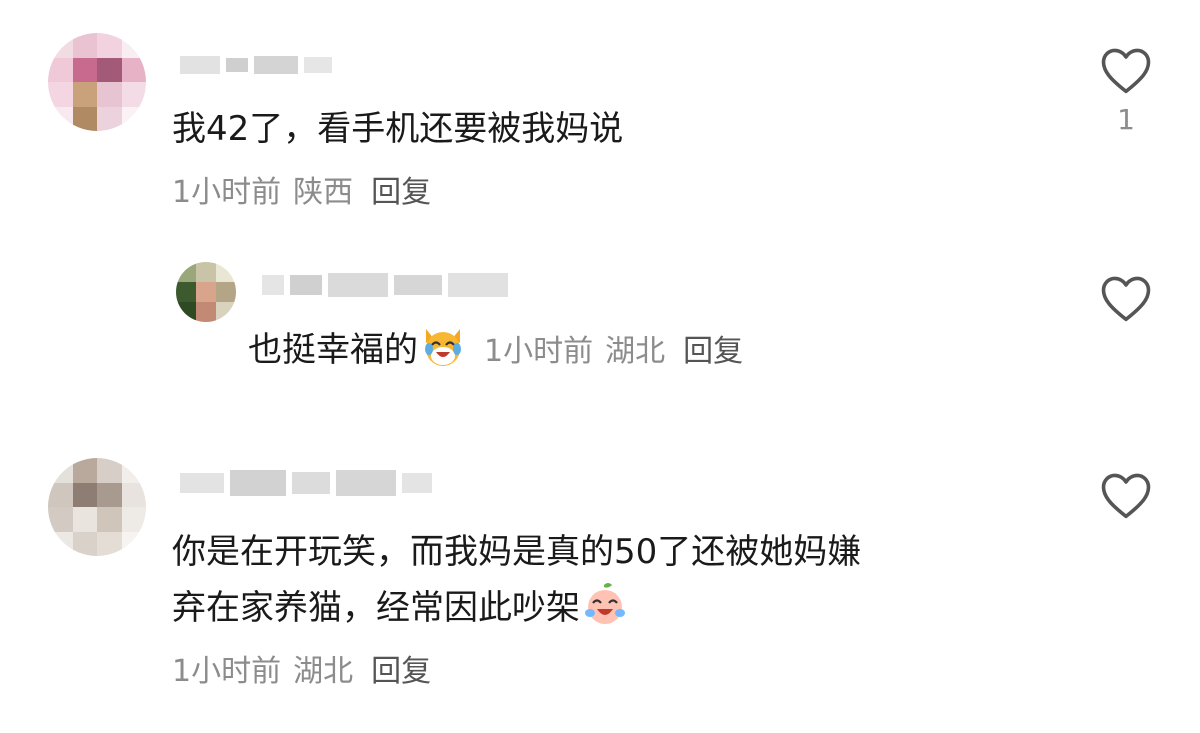 The image size is (1200, 733). What do you see at coordinates (376, 608) in the screenshot?
I see `comment-text: 弃在家养猫，经常因此吵架` at bounding box center [376, 608].